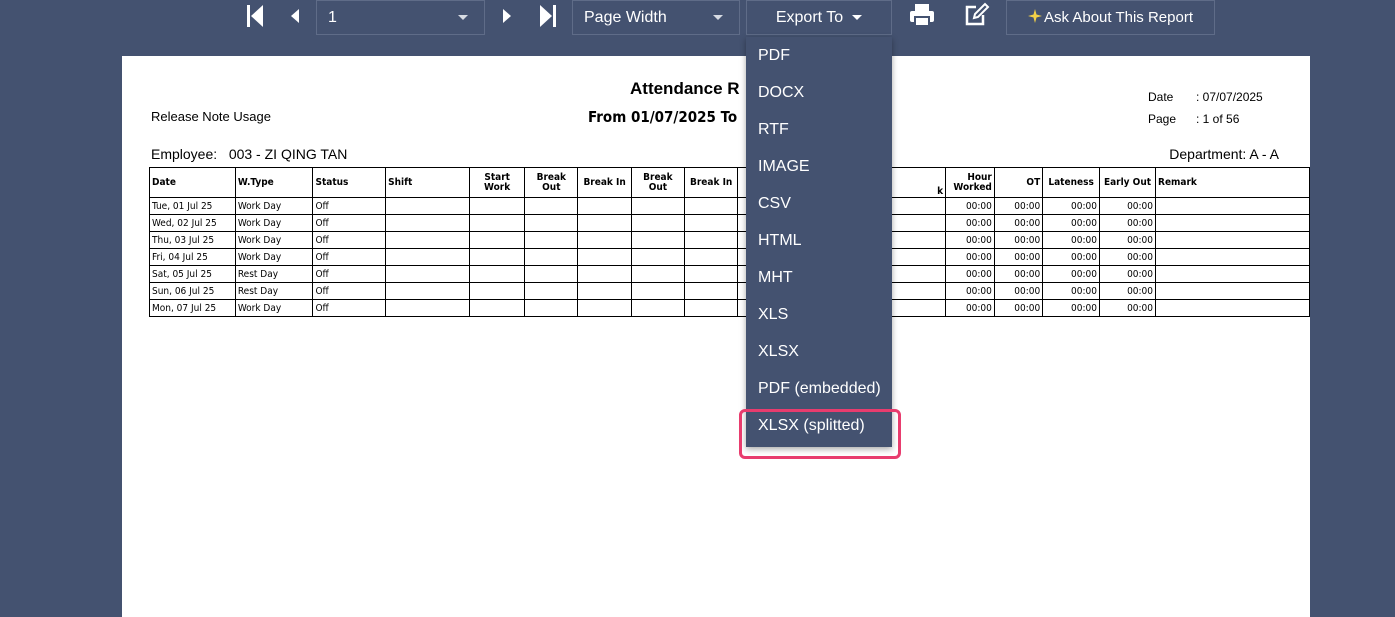 This screenshot has height=617, width=1395. What do you see at coordinates (780, 241) in the screenshot?
I see `export-option-html: HTML` at bounding box center [780, 241].